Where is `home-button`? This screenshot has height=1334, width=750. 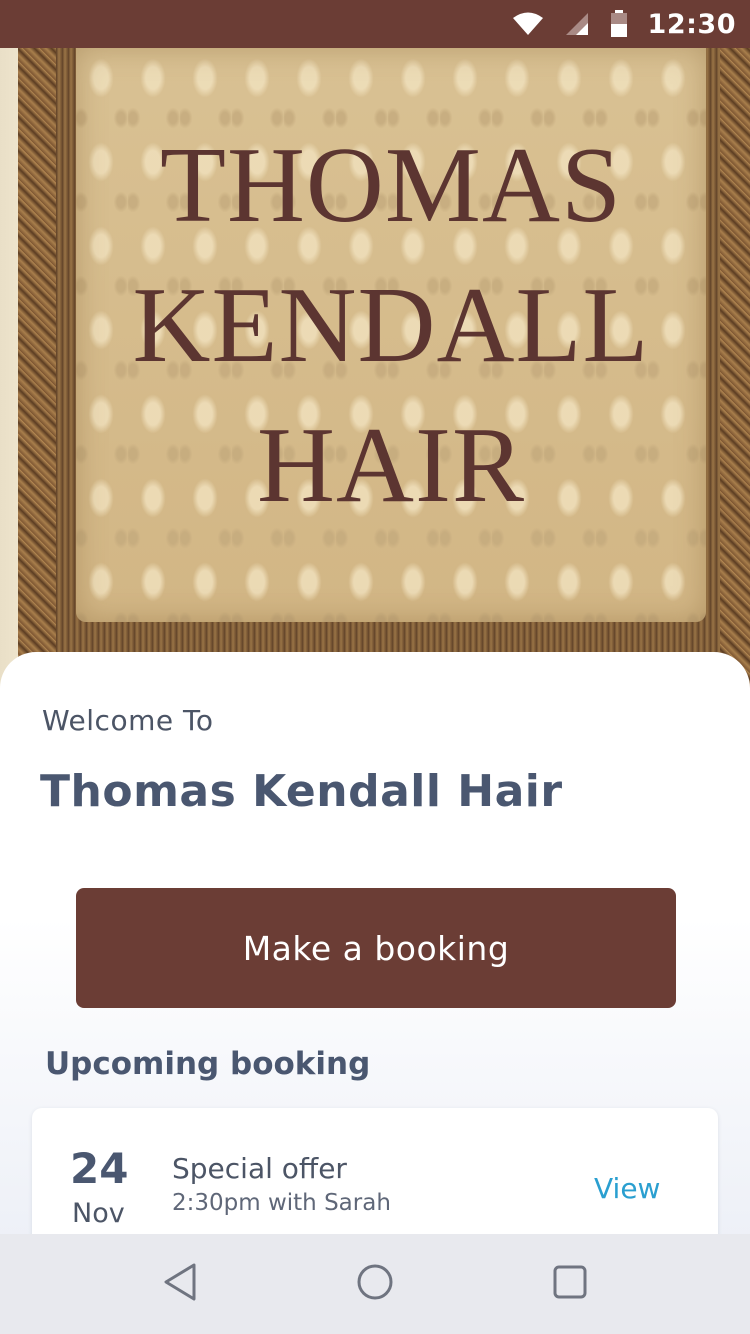 home-button is located at coordinates (375, 1284).